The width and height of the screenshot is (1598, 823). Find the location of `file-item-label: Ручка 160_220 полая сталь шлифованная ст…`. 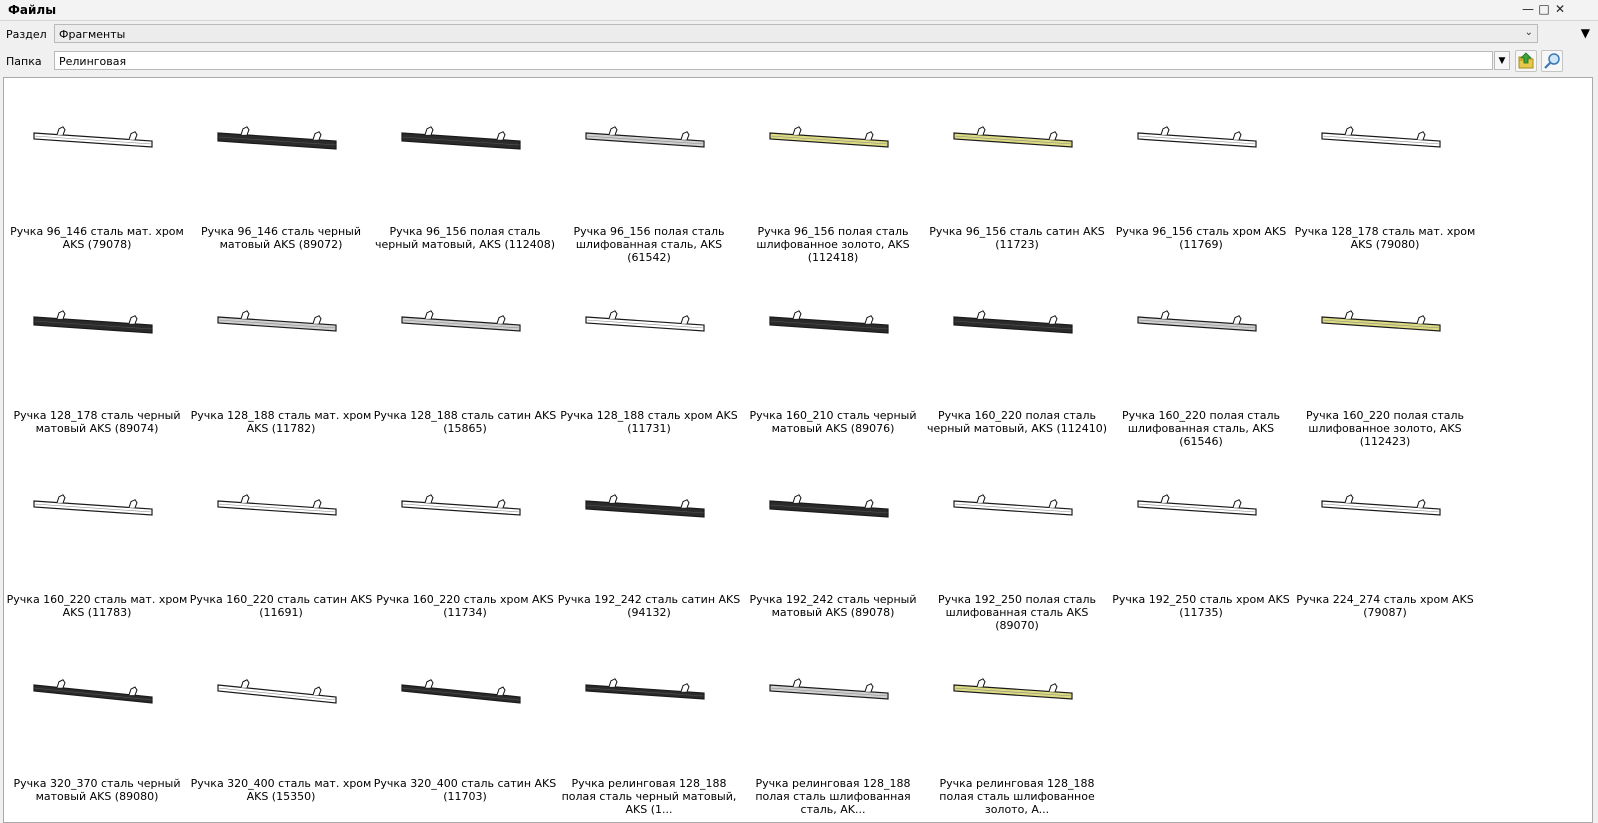

file-item-label: Ручка 160_220 полая сталь шлифованная ст… is located at coordinates (1201, 428).